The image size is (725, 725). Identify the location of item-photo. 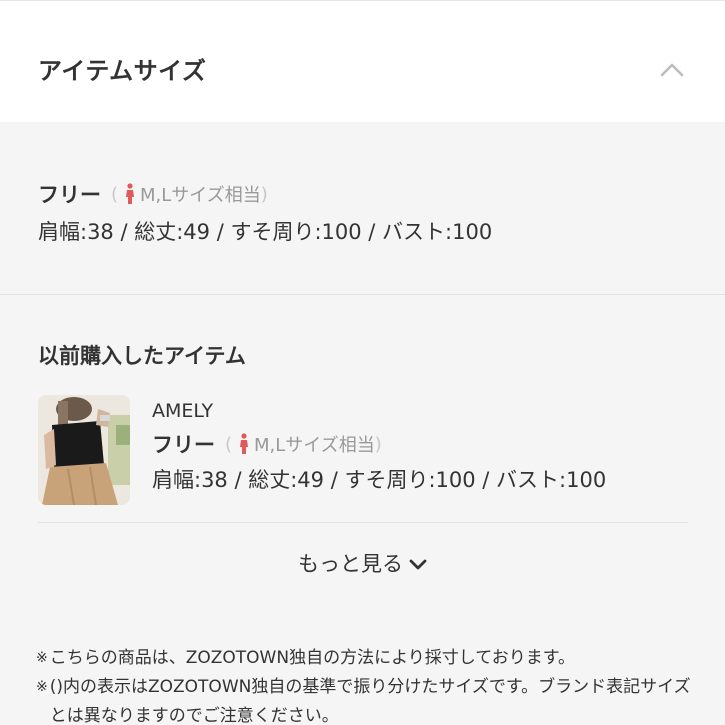
(84, 450).